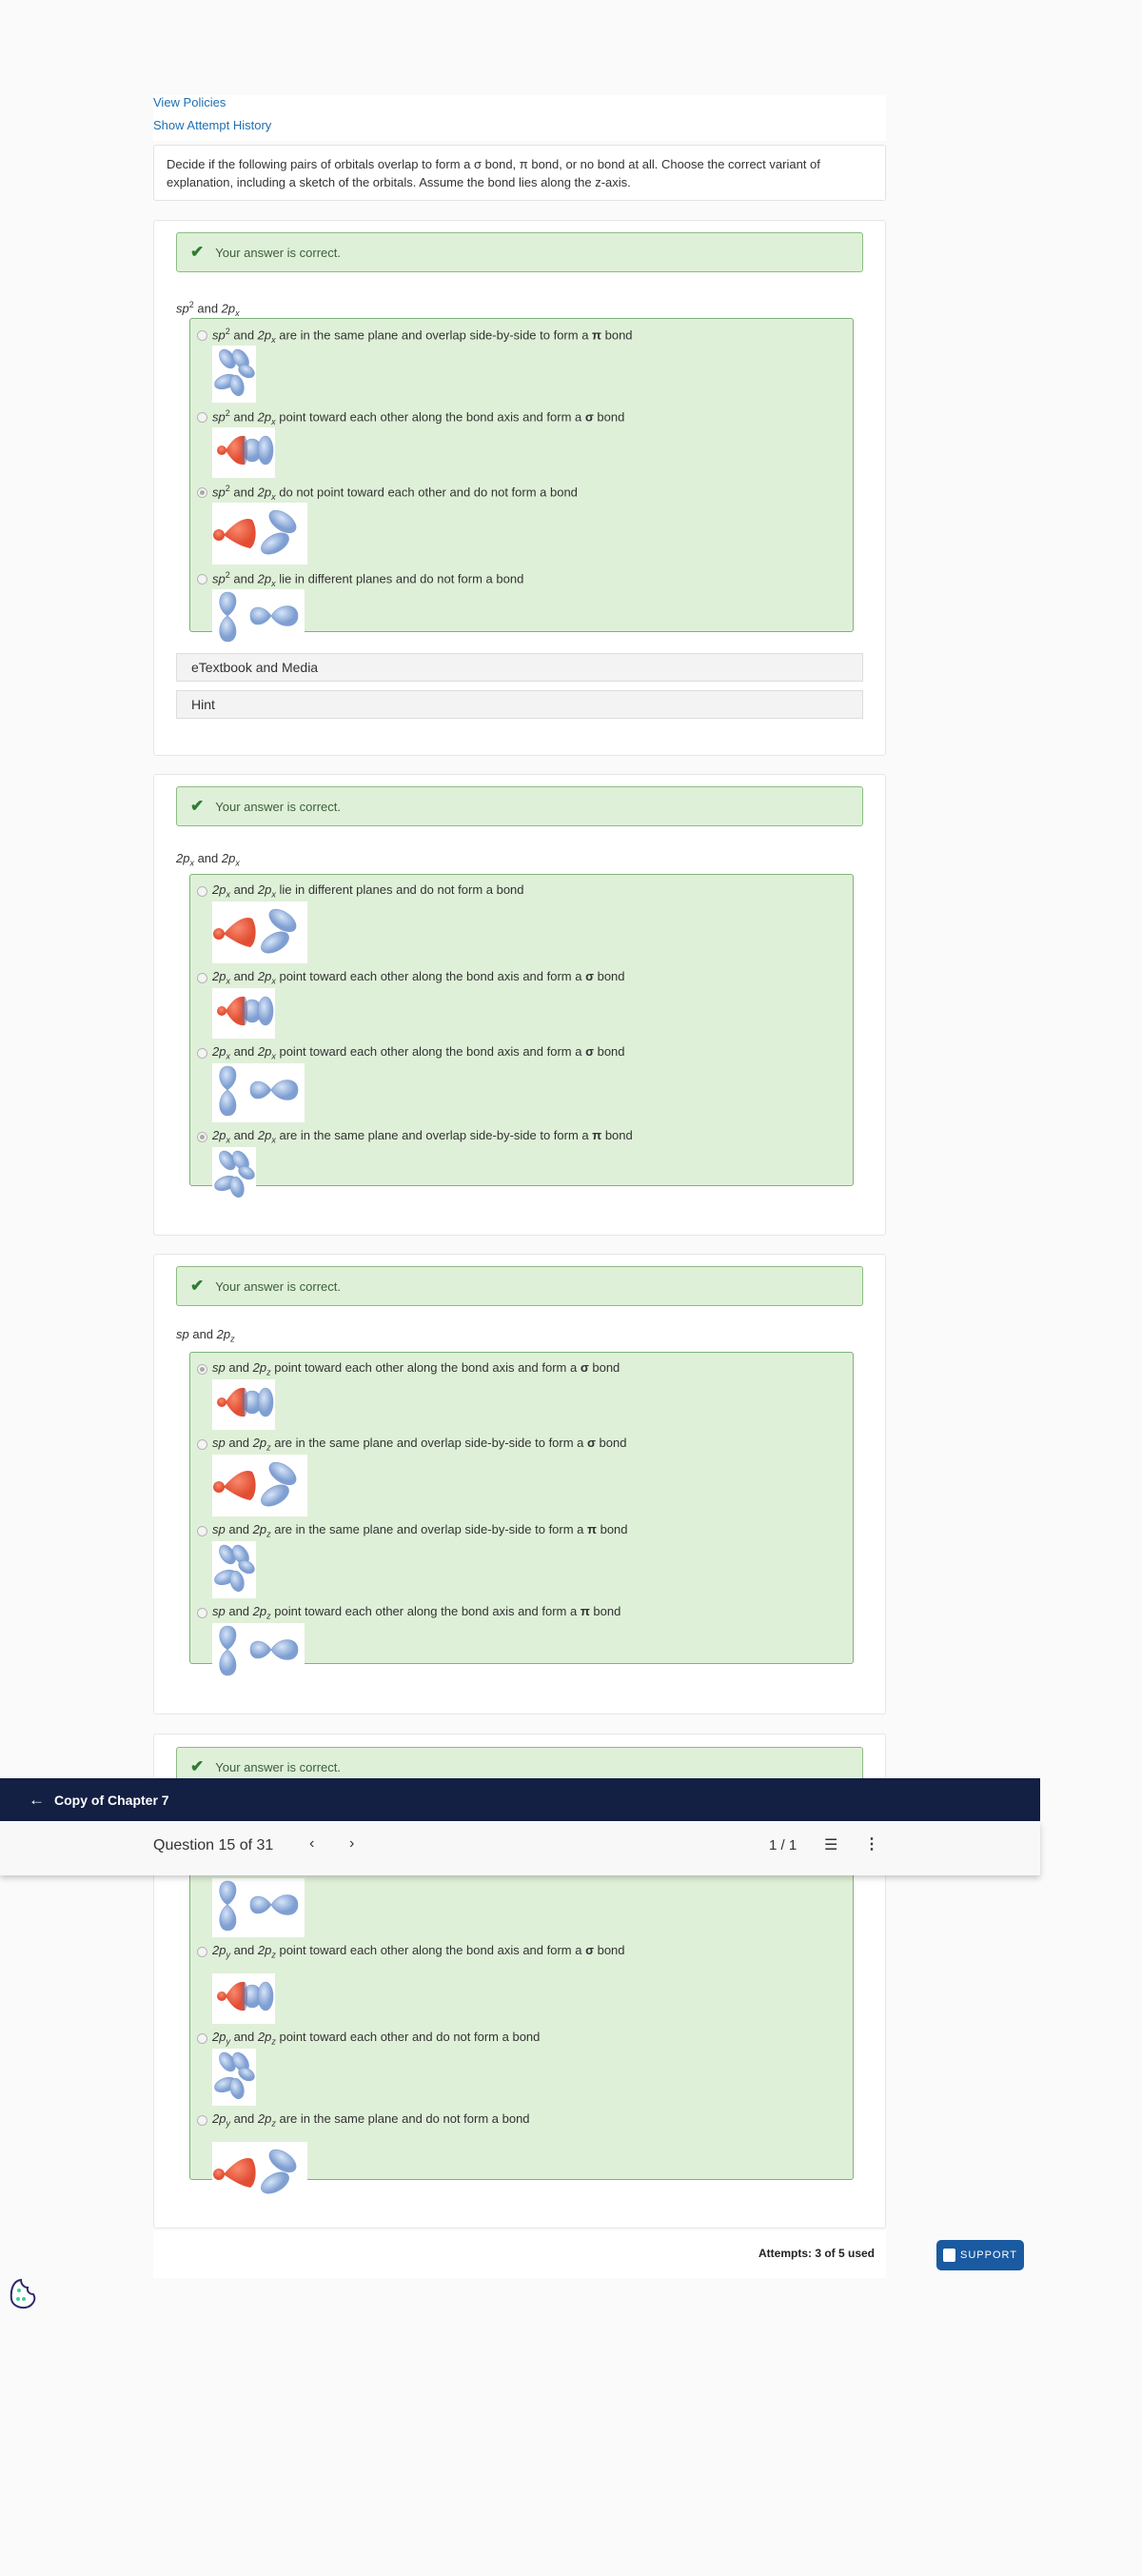  I want to click on etextbook-media-button: eTextbook and Media, so click(519, 667).